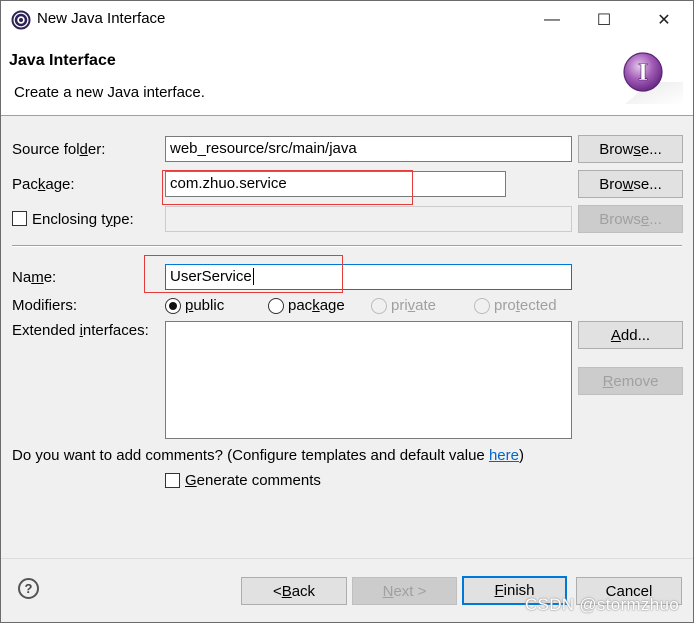 The height and width of the screenshot is (623, 694). What do you see at coordinates (34, 277) in the screenshot?
I see `name-label: Name:` at bounding box center [34, 277].